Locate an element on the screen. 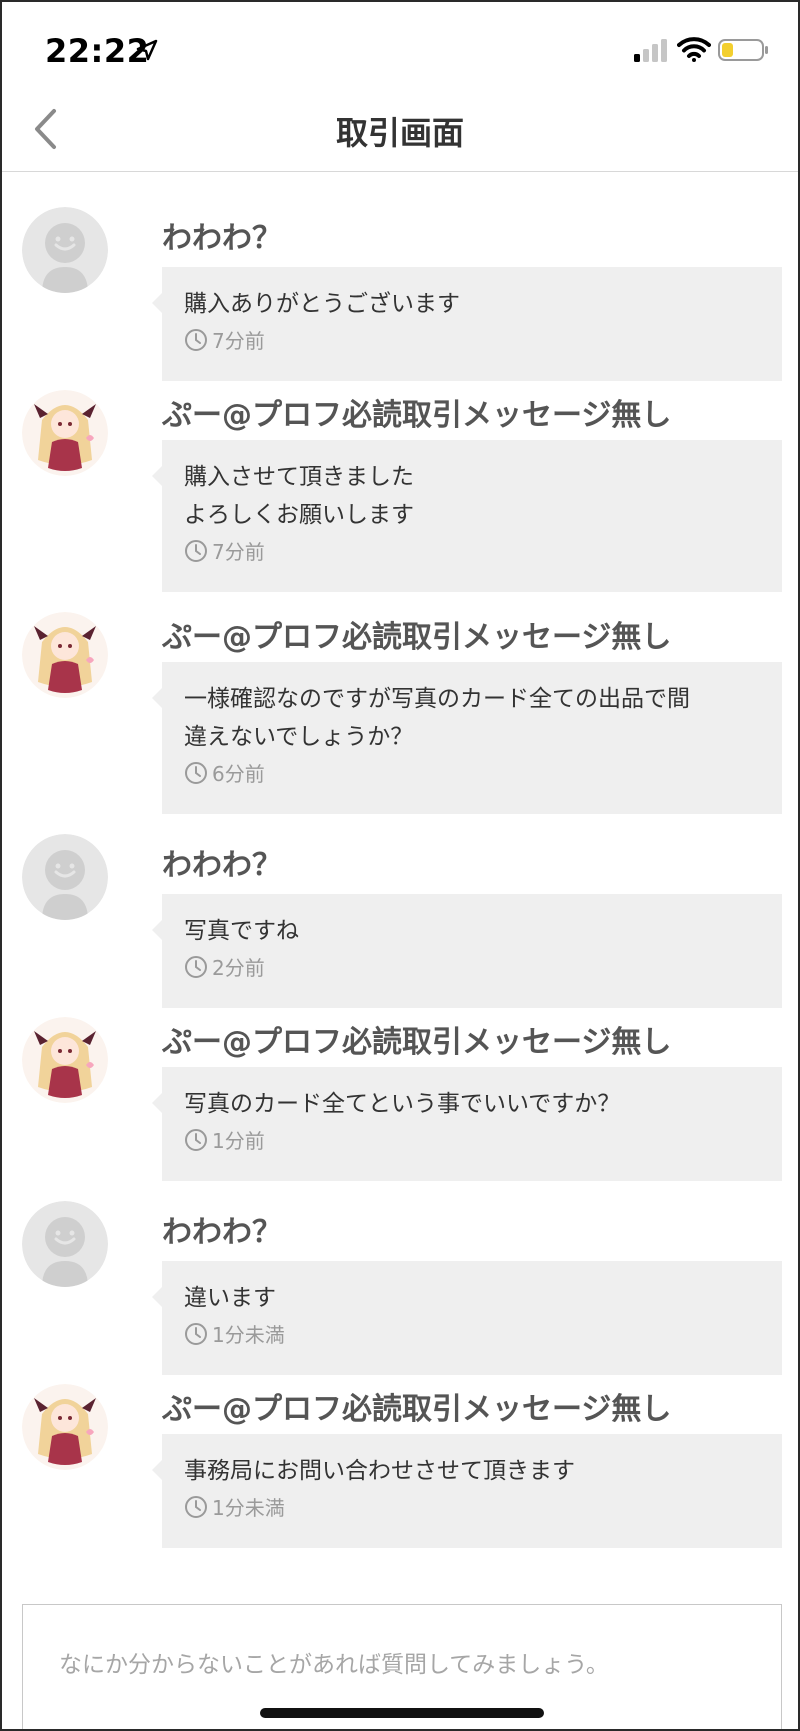 The image size is (800, 1731). message-bubble: 違います 1分未満 is located at coordinates (467, 1318).